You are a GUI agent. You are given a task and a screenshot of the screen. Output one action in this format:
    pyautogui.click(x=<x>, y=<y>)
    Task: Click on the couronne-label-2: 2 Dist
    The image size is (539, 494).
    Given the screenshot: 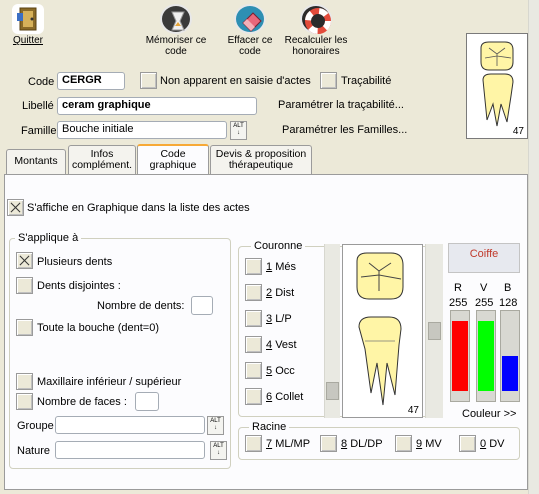 What is the action you would take?
    pyautogui.click(x=280, y=293)
    